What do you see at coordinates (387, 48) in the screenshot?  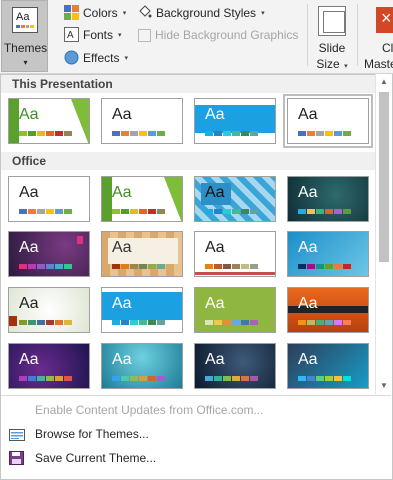 I see `master-label: Cl` at bounding box center [387, 48].